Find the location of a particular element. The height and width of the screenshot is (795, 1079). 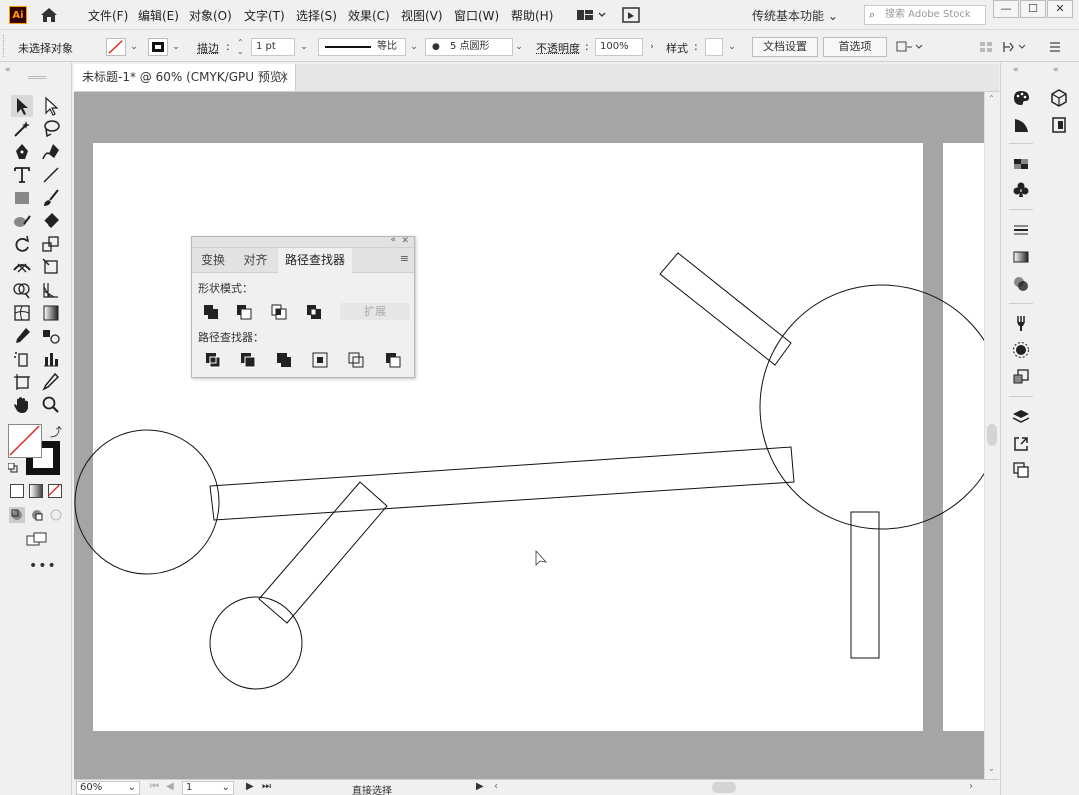

draw-inside-button is located at coordinates (56, 515).